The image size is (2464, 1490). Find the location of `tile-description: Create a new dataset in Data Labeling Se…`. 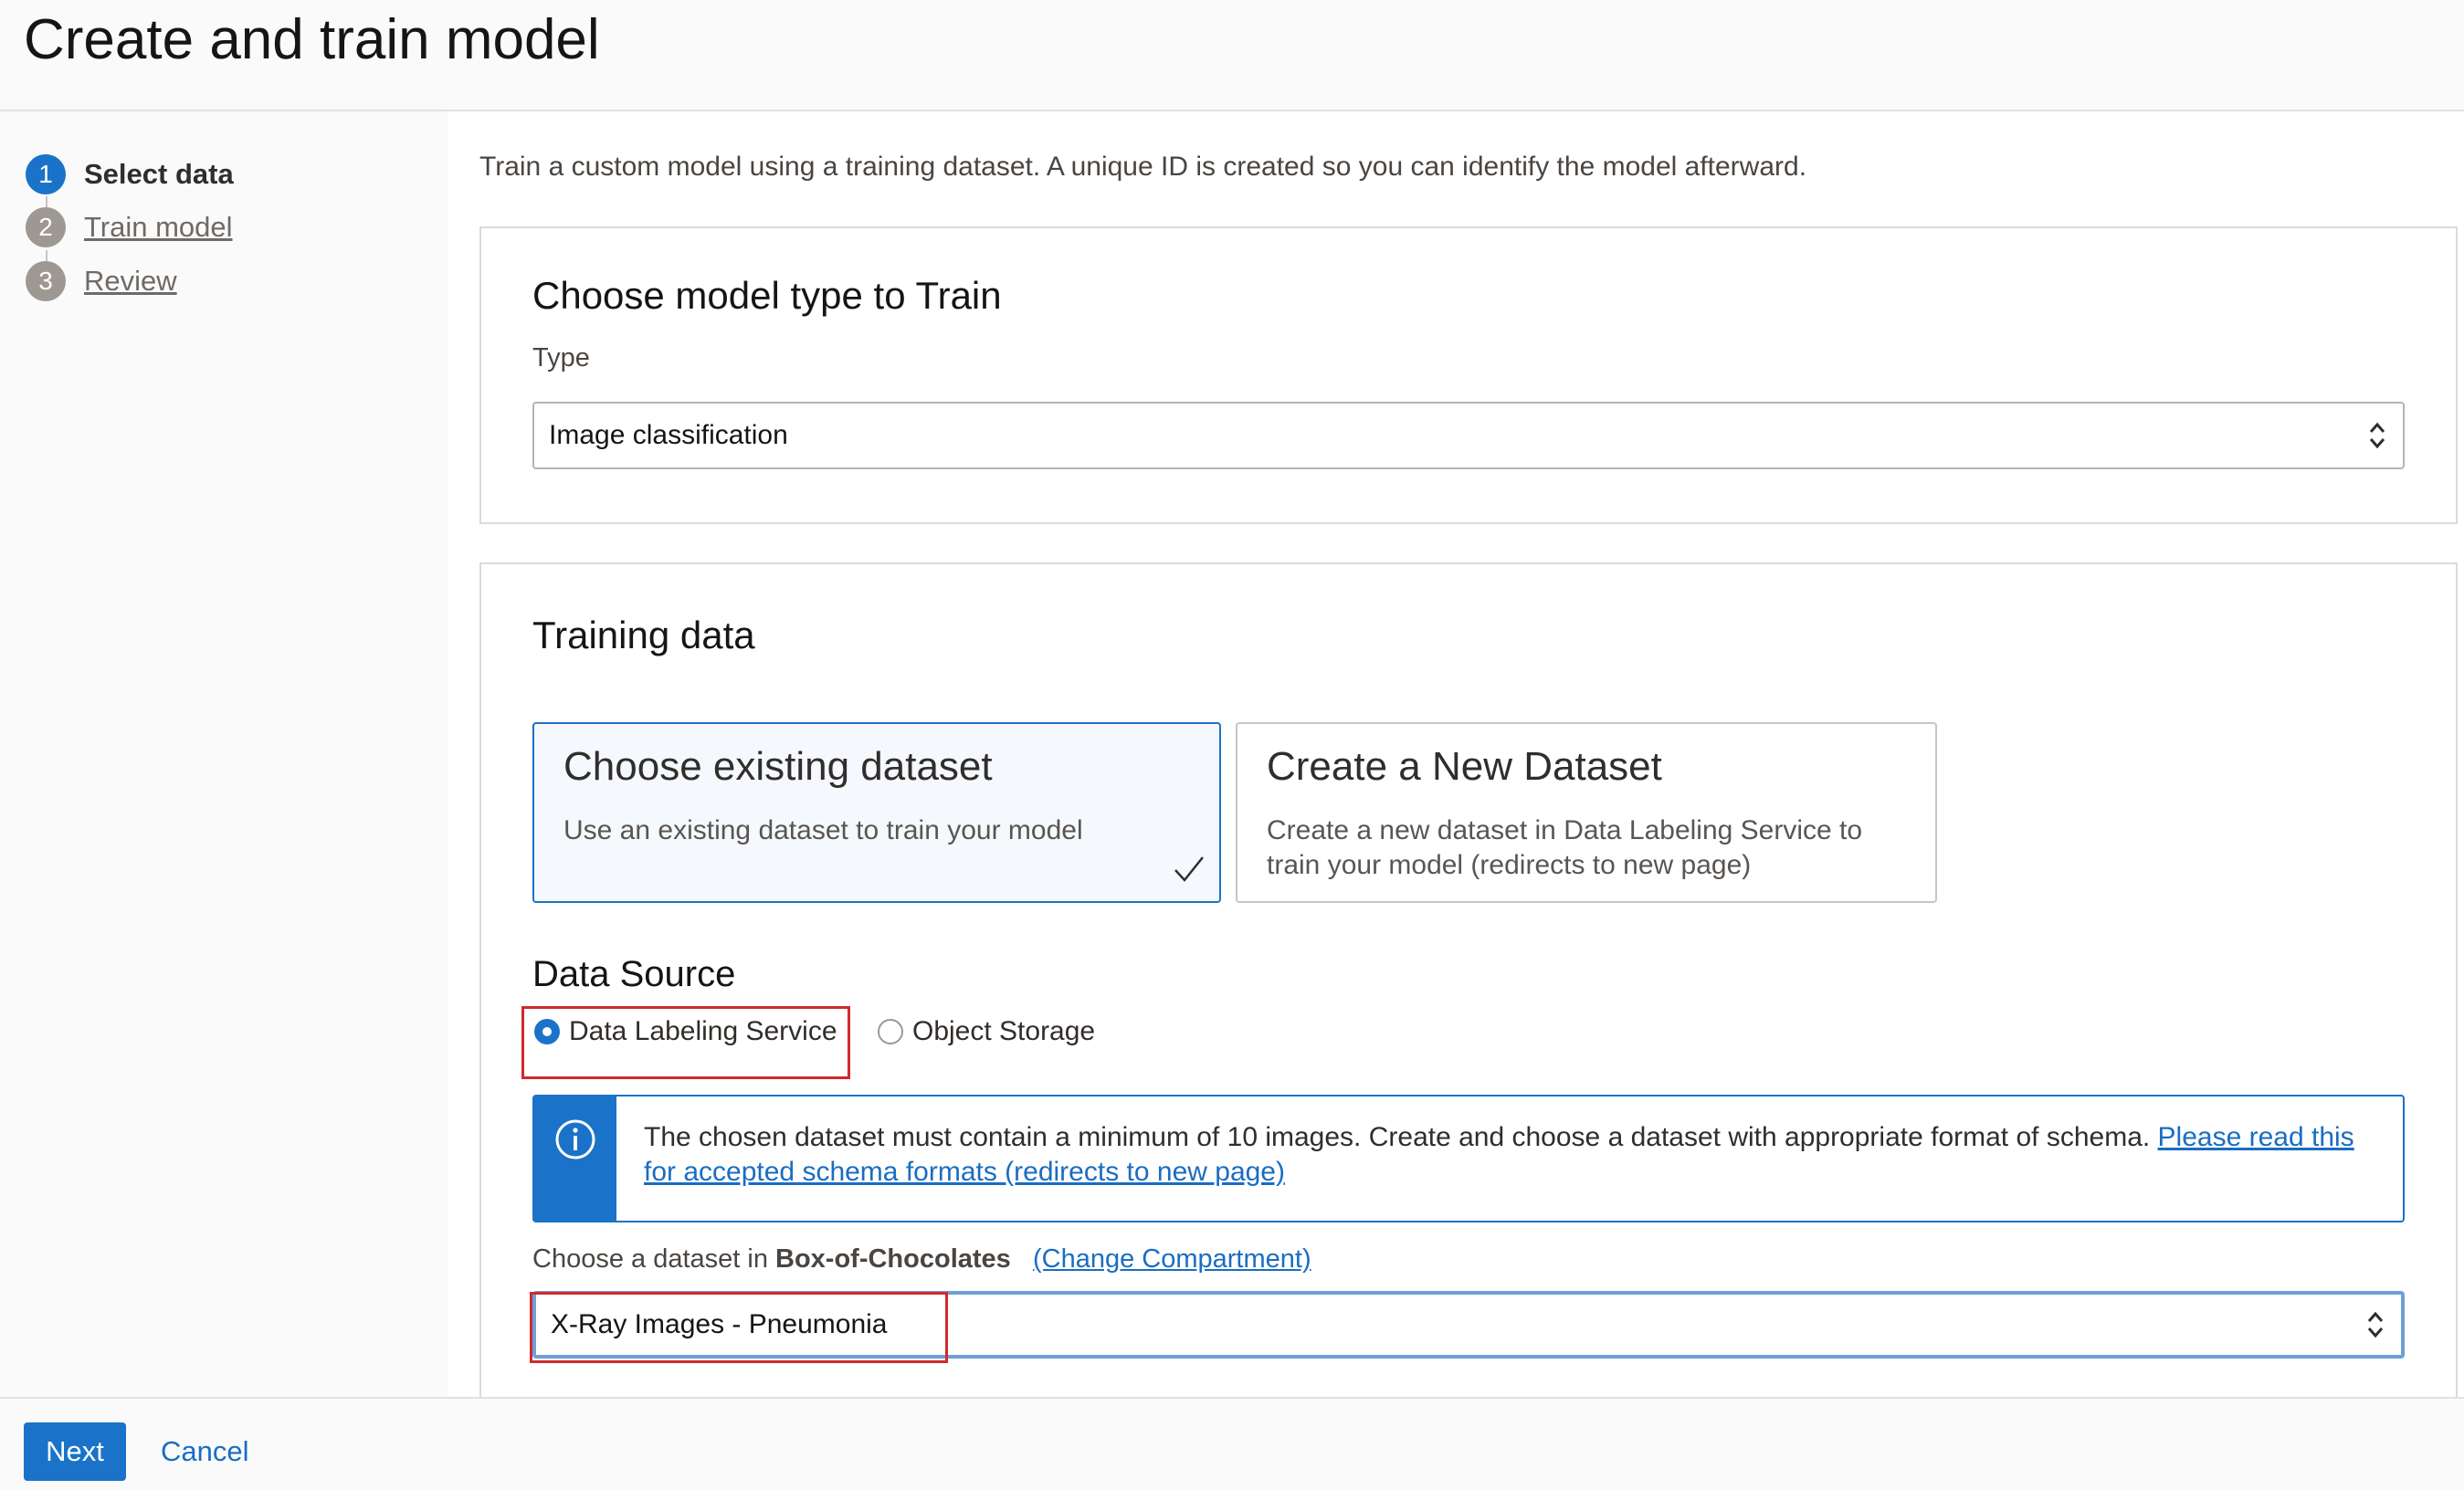

tile-description: Create a new dataset in Data Labeling Se… is located at coordinates (1565, 847).